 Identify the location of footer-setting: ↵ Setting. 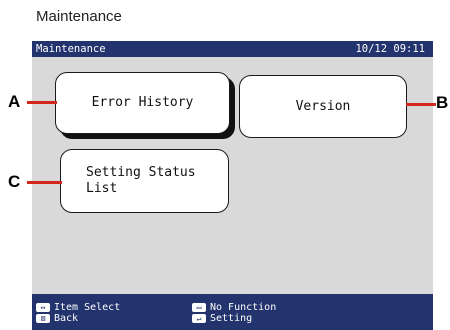
(222, 318).